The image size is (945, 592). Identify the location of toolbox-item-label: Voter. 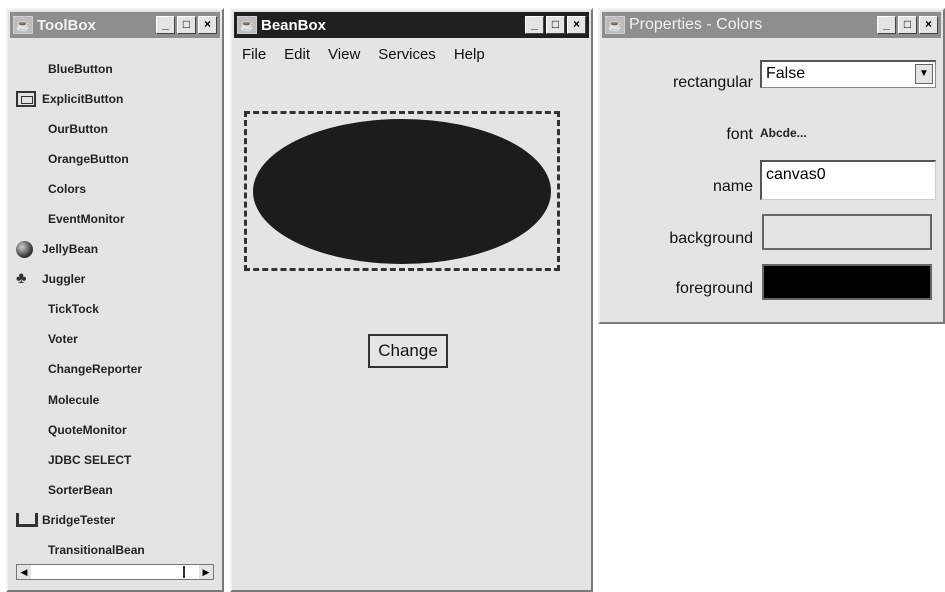
(63, 339).